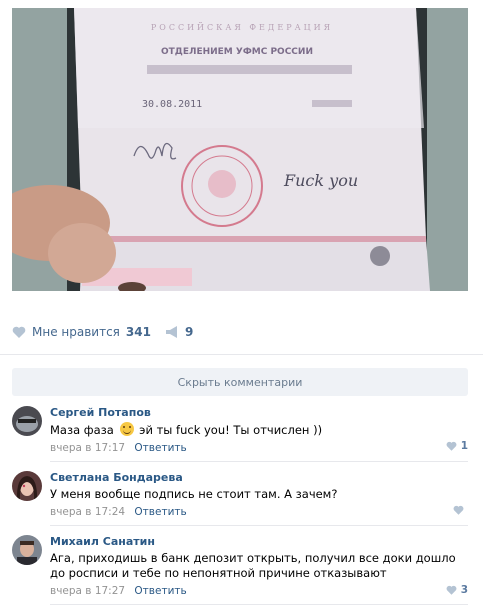 This screenshot has height=608, width=483. What do you see at coordinates (320, 180) in the screenshot?
I see `passport-signature-text: Fuck you` at bounding box center [320, 180].